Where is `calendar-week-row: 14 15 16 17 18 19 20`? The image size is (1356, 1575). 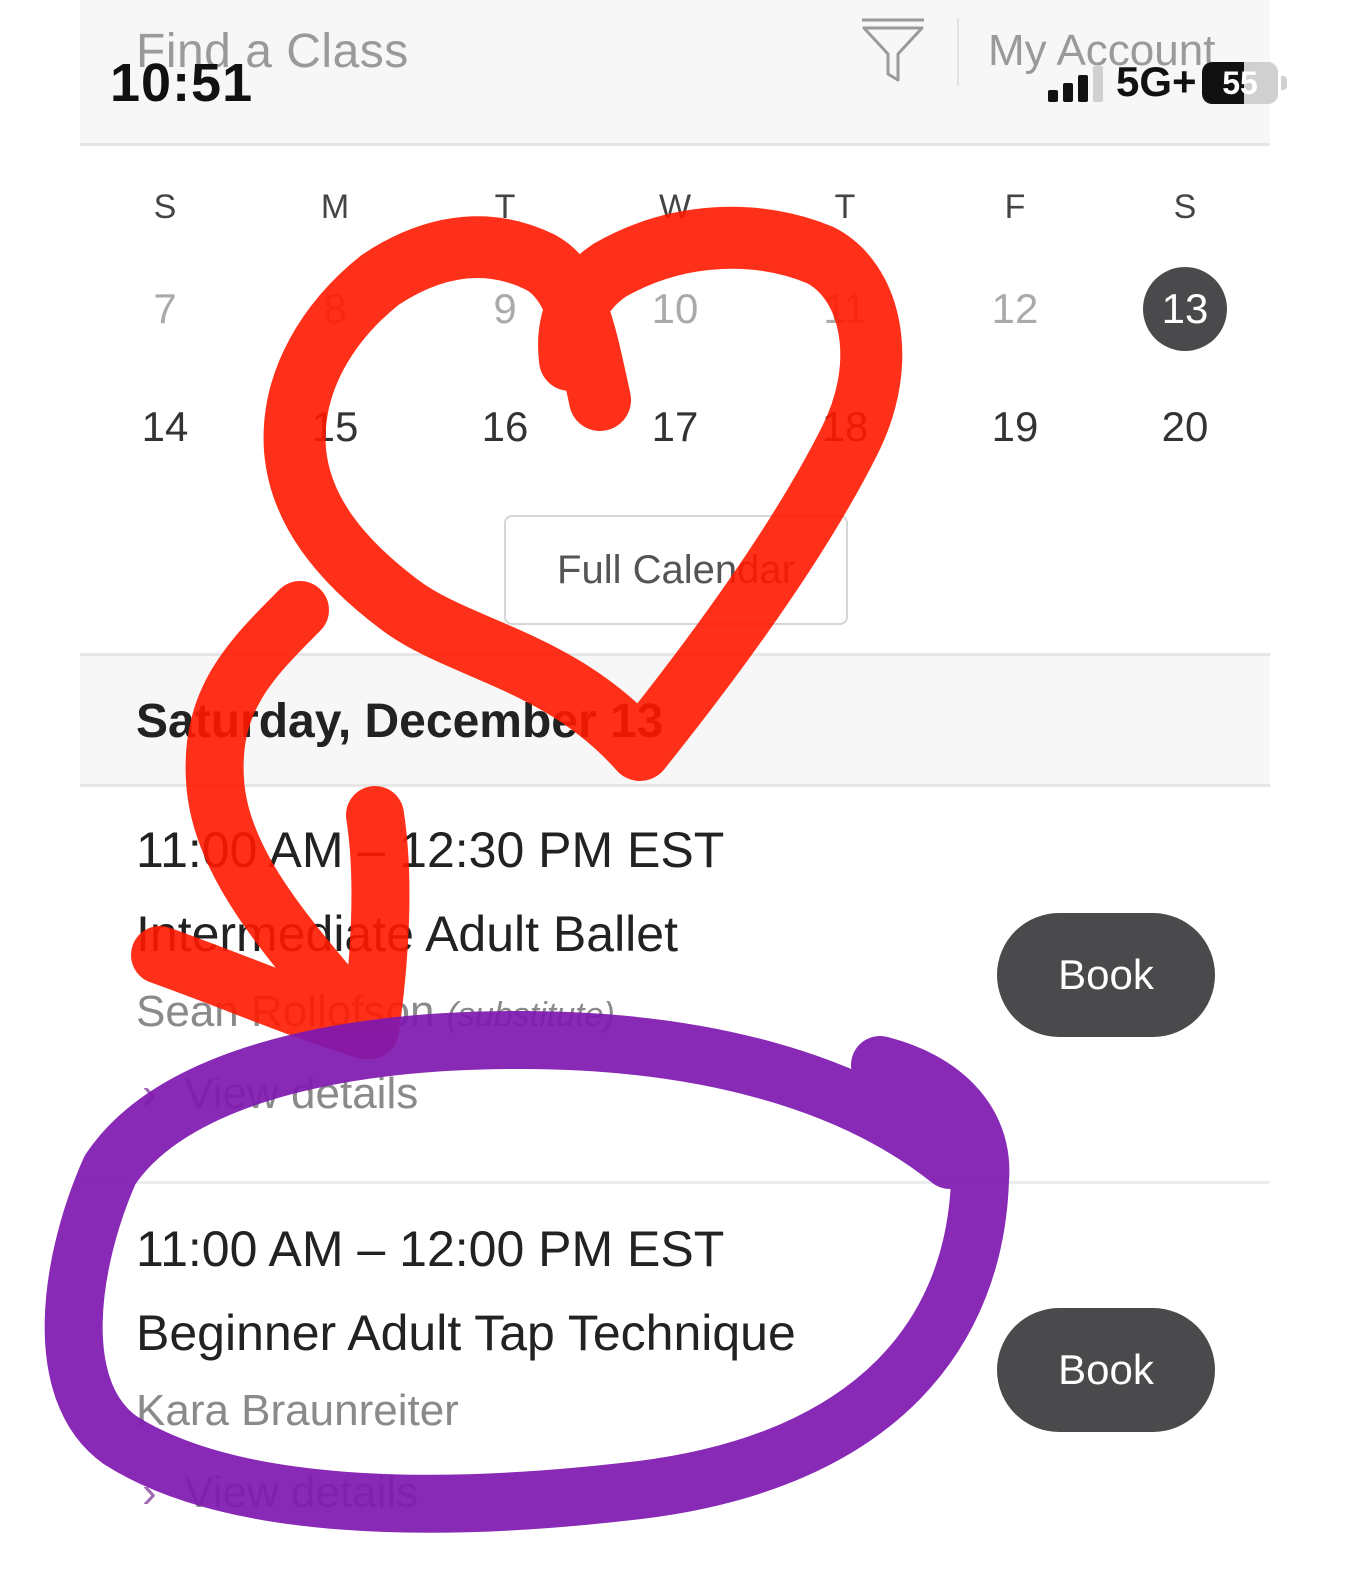 calendar-week-row: 14 15 16 17 18 19 20 is located at coordinates (675, 427).